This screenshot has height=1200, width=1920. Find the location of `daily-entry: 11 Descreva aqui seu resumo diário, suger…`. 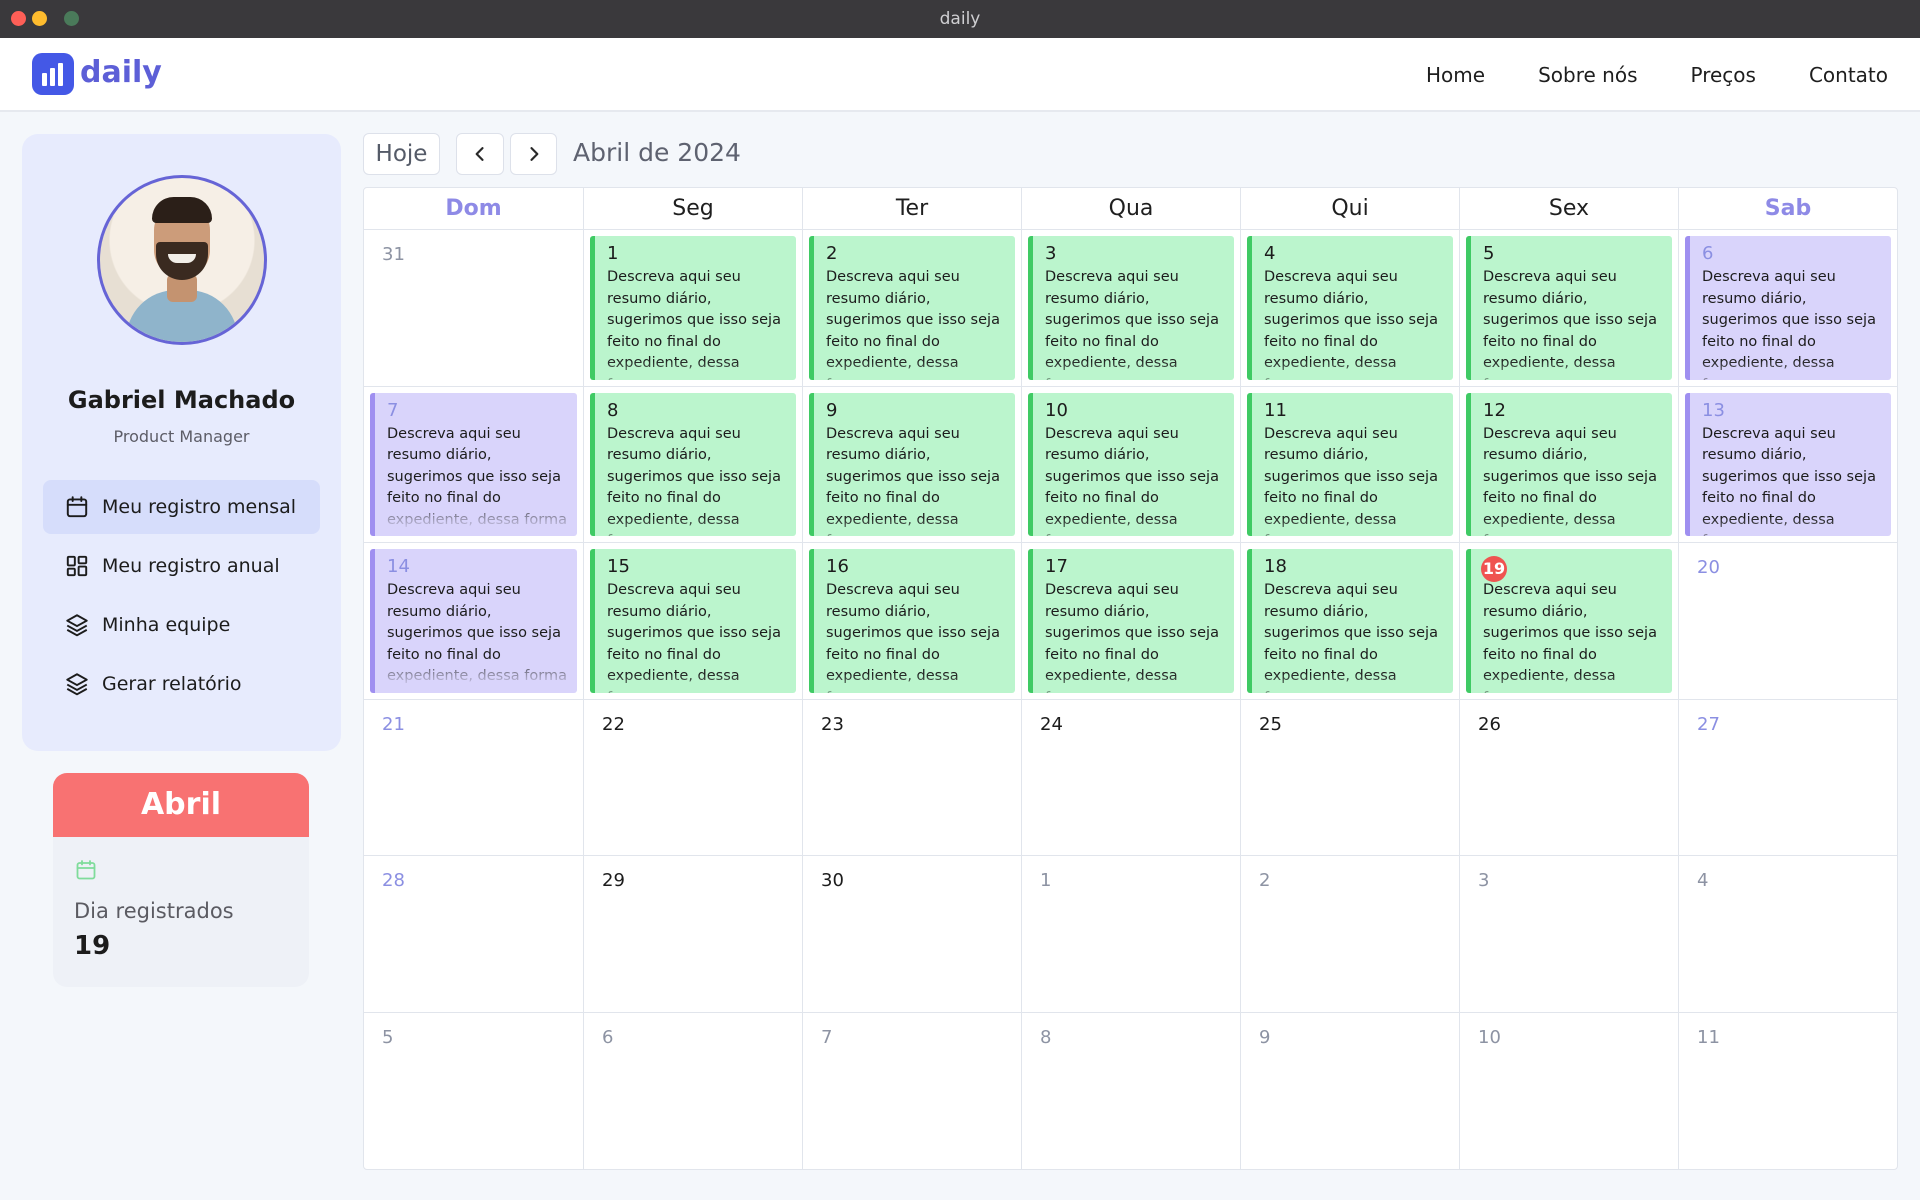

daily-entry: 11 Descreva aqui seu resumo diário, suger… is located at coordinates (1350, 464).